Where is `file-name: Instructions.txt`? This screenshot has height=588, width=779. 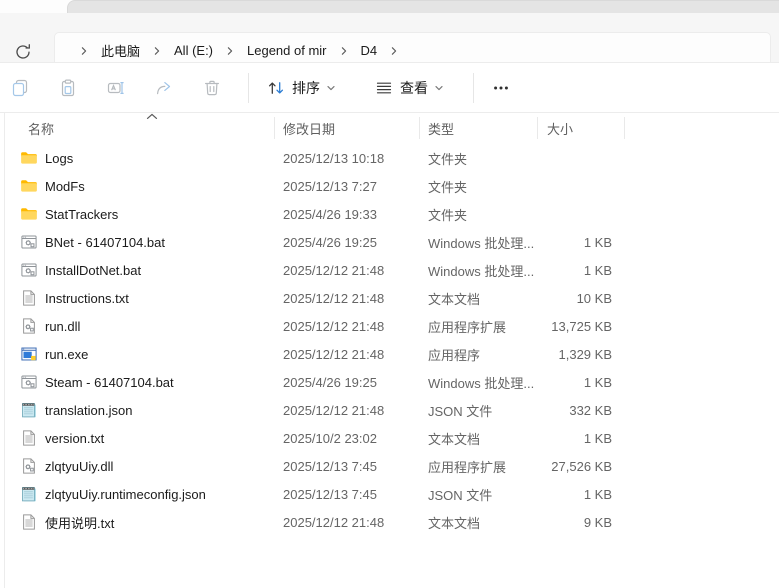
file-name: Instructions.txt is located at coordinates (87, 298).